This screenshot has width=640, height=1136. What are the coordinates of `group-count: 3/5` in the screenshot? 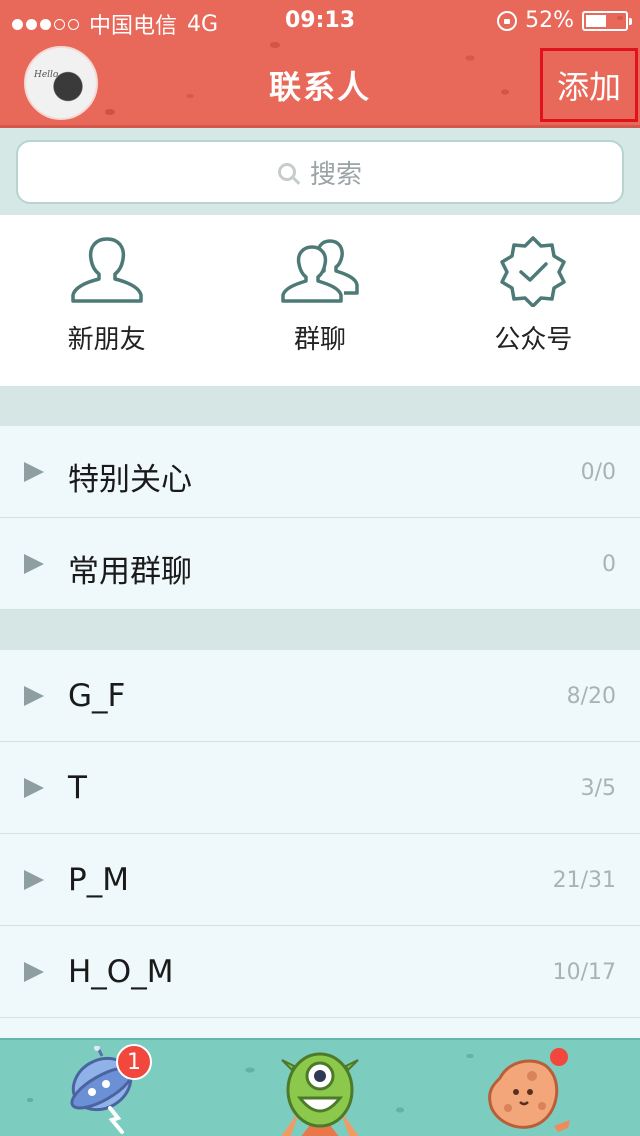 It's located at (598, 788).